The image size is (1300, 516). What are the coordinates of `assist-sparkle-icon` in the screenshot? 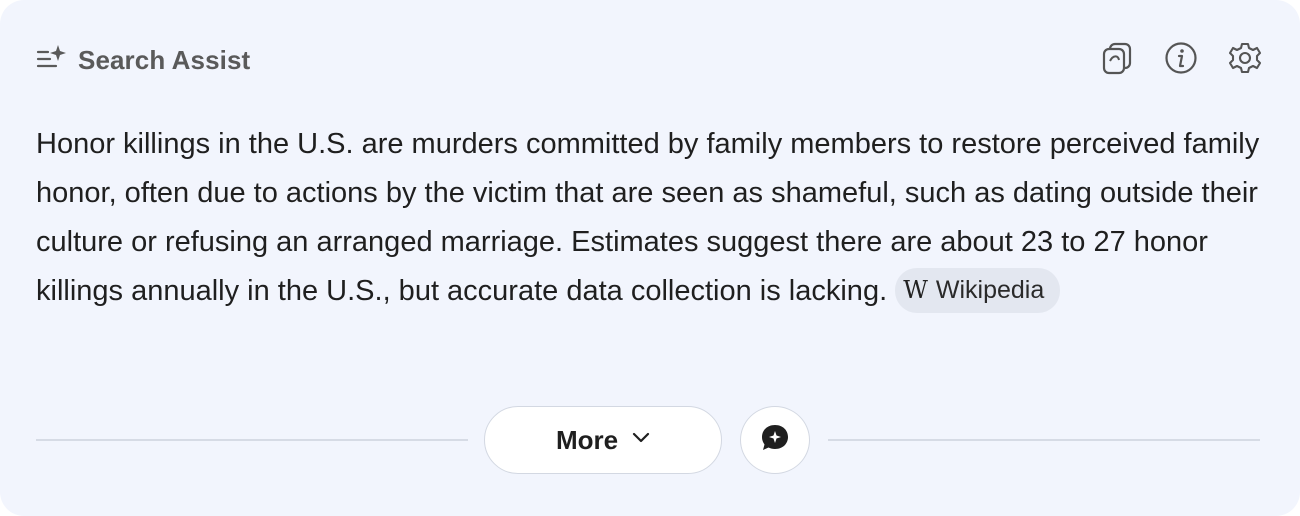 It's located at (52, 60).